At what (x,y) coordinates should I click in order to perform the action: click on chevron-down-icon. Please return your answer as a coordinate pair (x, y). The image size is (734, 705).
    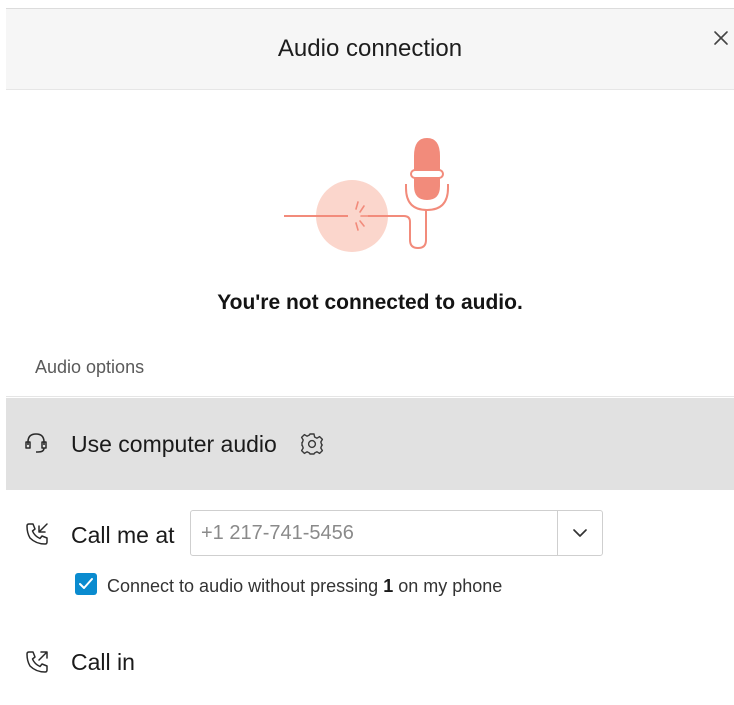
    Looking at the image, I should click on (580, 533).